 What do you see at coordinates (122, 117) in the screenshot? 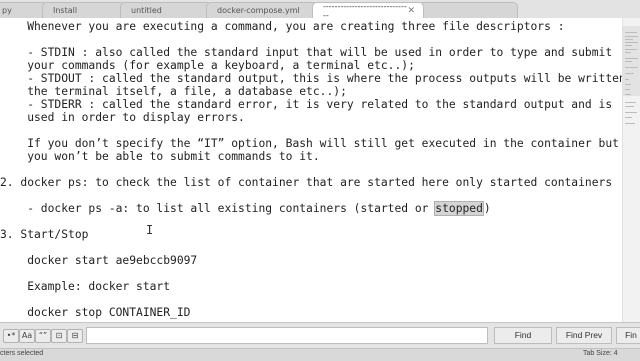
I see `editor-line: used in order to display errors.` at bounding box center [122, 117].